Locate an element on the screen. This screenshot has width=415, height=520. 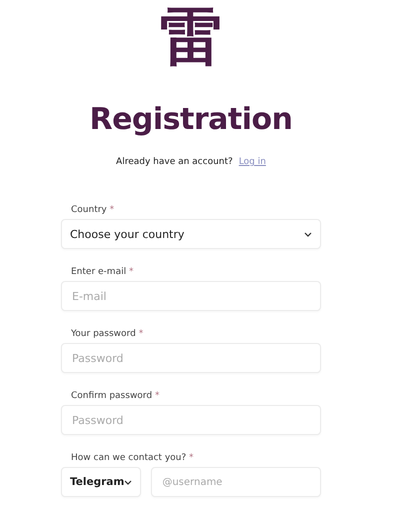
field-label: Enter e-mail * is located at coordinates (102, 272).